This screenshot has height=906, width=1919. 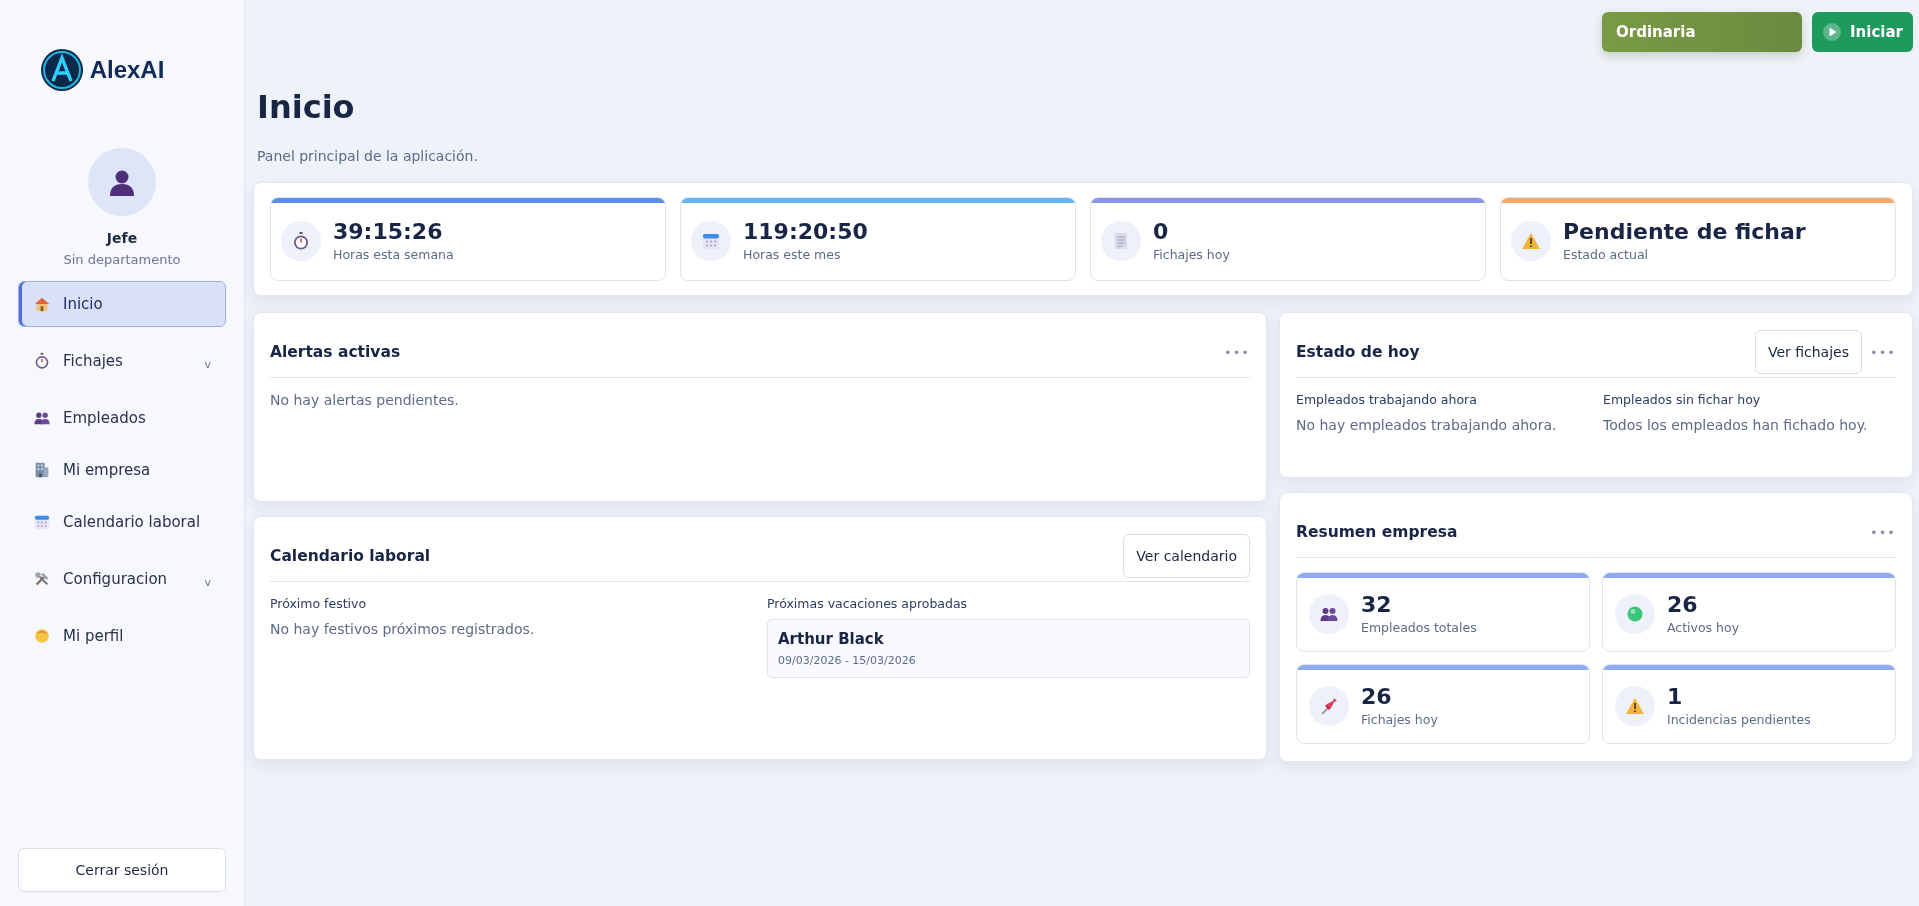 I want to click on card-title: Calendario laboral, so click(x=350, y=556).